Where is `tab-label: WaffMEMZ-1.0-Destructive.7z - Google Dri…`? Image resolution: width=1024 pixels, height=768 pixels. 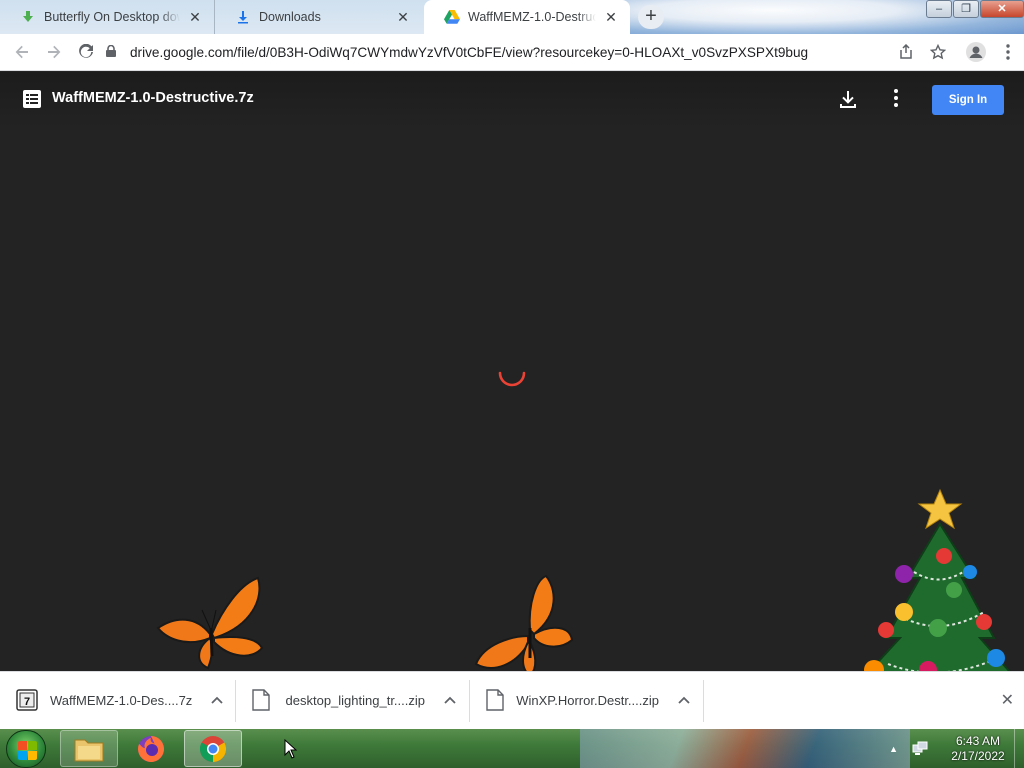 tab-label: WaffMEMZ-1.0-Destructive.7z - Google Dri… is located at coordinates (532, 17).